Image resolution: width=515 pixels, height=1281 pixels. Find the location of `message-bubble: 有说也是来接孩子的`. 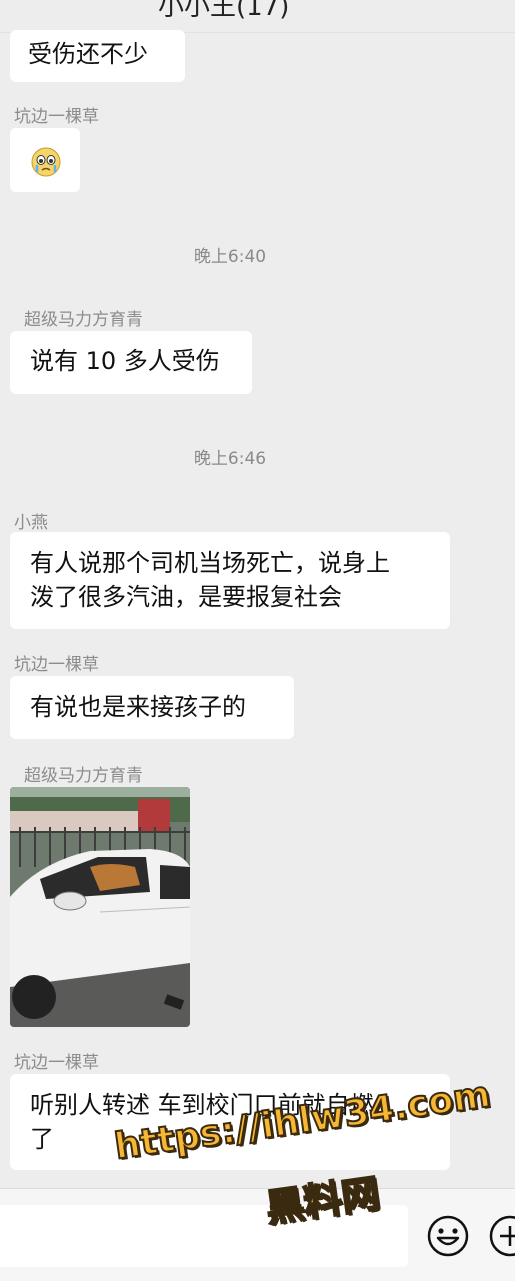

message-bubble: 有说也是来接孩子的 is located at coordinates (152, 707).